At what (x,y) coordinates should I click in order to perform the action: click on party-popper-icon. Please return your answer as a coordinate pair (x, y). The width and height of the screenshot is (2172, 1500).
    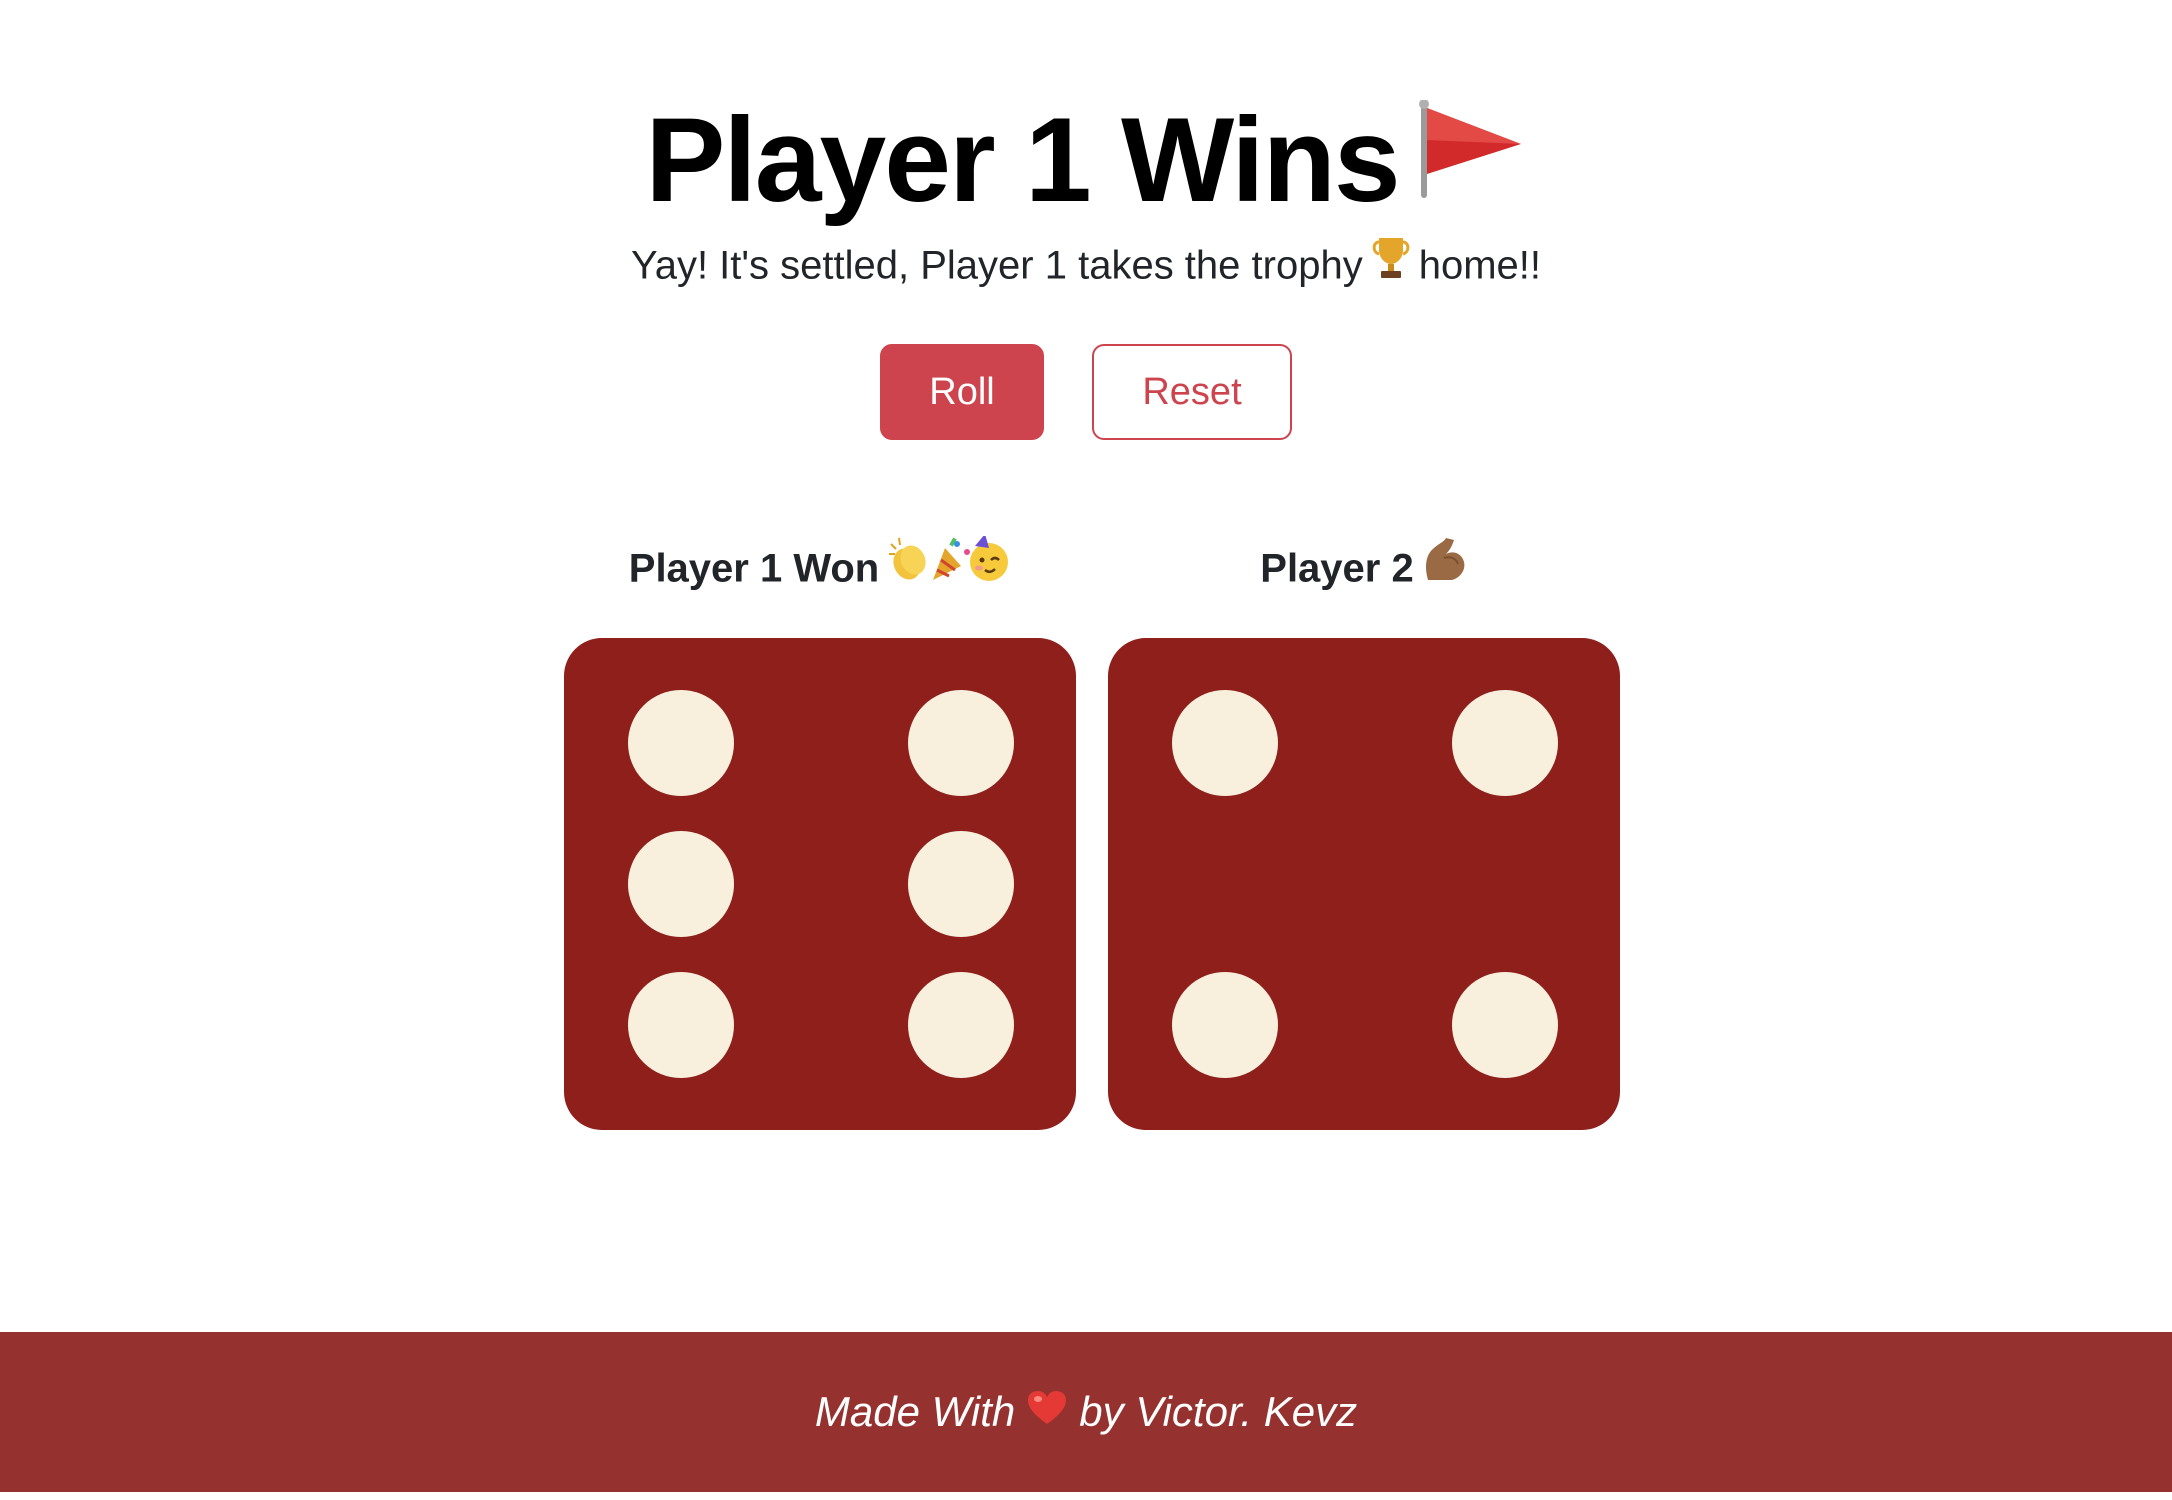
    Looking at the image, I should click on (952, 558).